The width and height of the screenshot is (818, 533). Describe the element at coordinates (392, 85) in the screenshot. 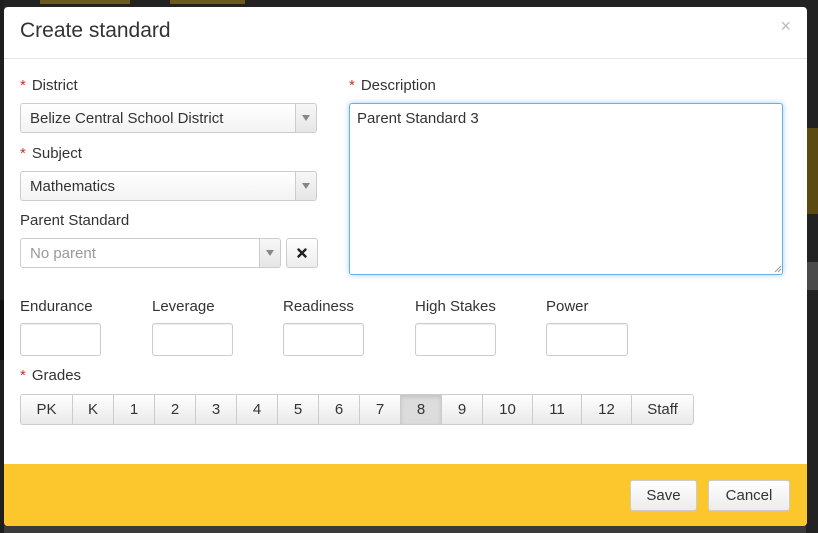

I see `description-label: * Description` at that location.